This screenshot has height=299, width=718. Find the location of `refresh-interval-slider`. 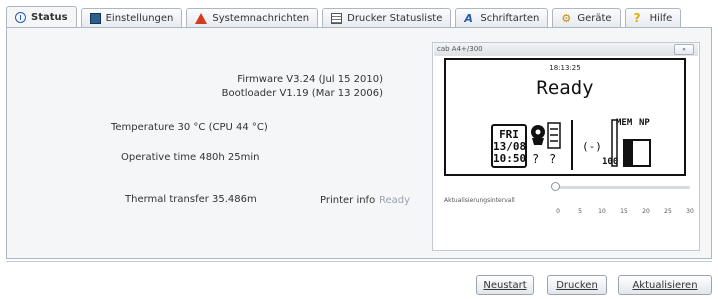

refresh-interval-slider is located at coordinates (622, 187).